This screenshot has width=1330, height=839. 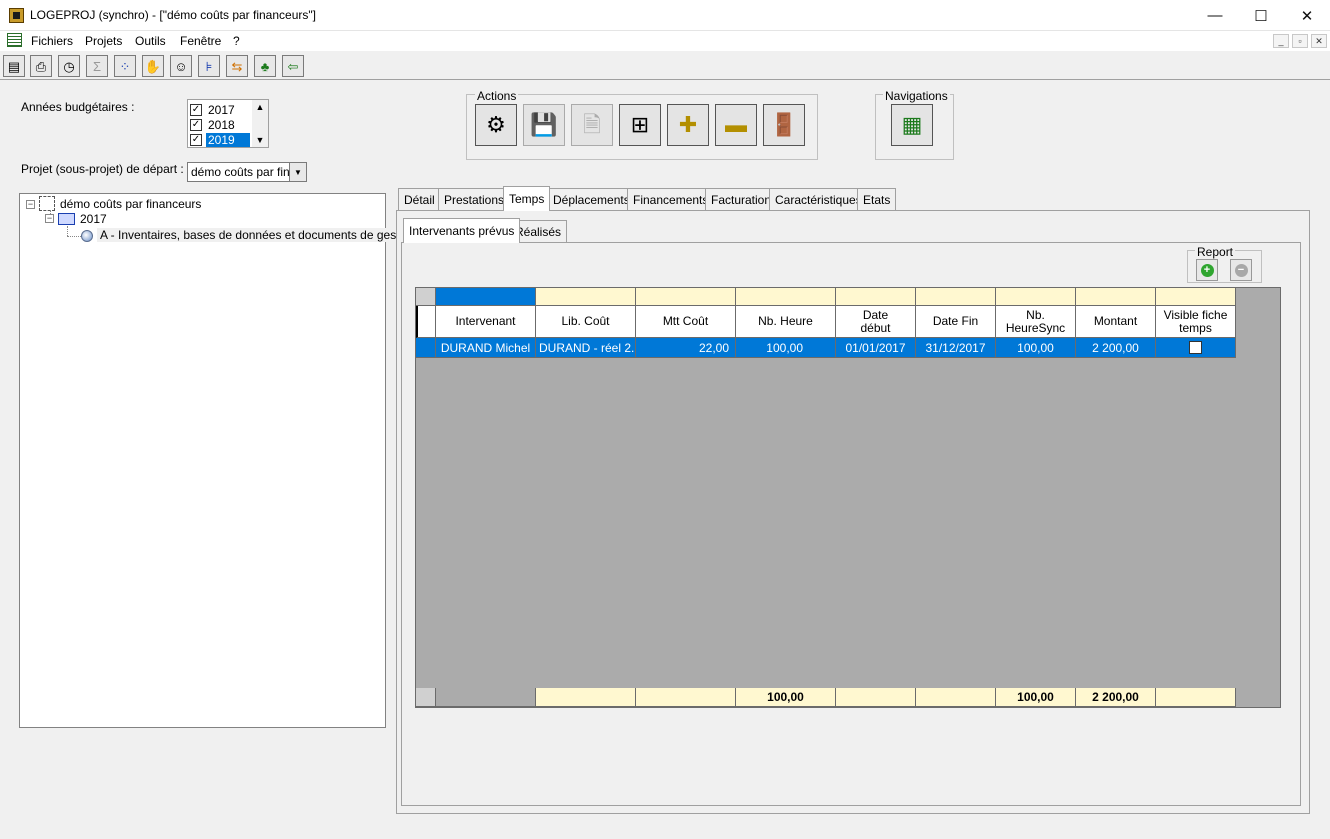 I want to click on cell-nb-heuresync: 100,00, so click(x=1036, y=348).